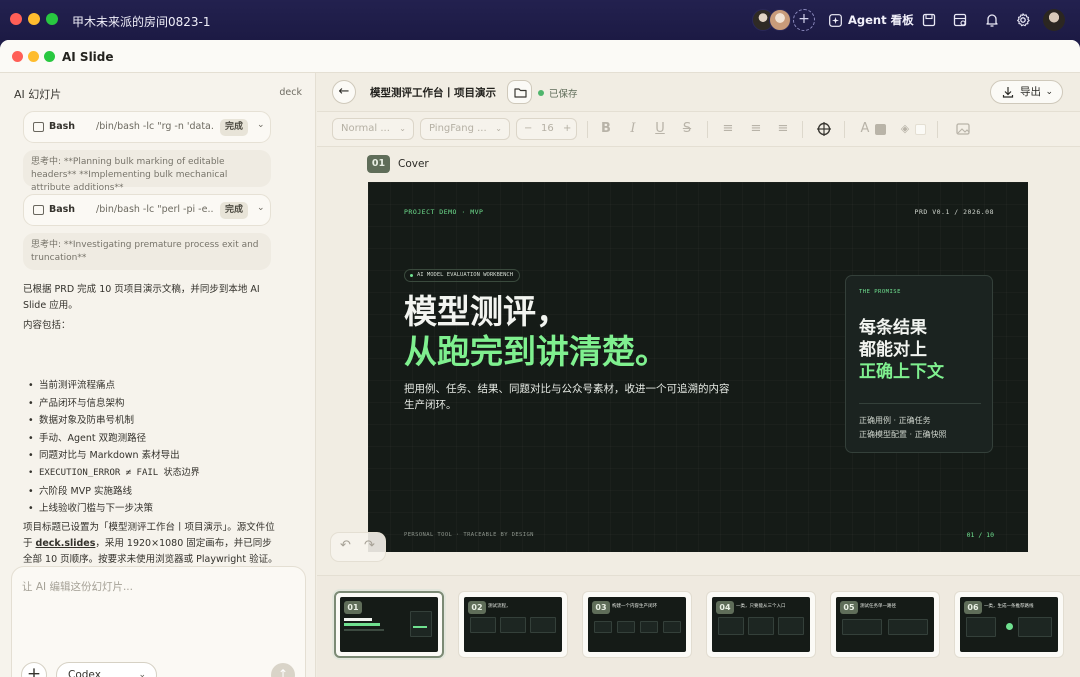  I want to click on slide-headline-1: 模型测评，, so click(486, 312).